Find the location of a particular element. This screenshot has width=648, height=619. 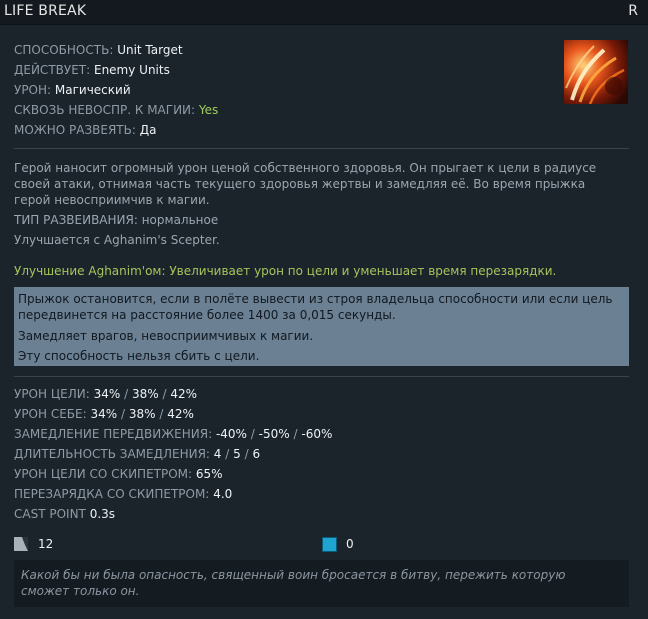

pierces-immunity-row: СКВОЗЬ НЕВОСПР. К МАГИИ: Yes is located at coordinates (116, 110).